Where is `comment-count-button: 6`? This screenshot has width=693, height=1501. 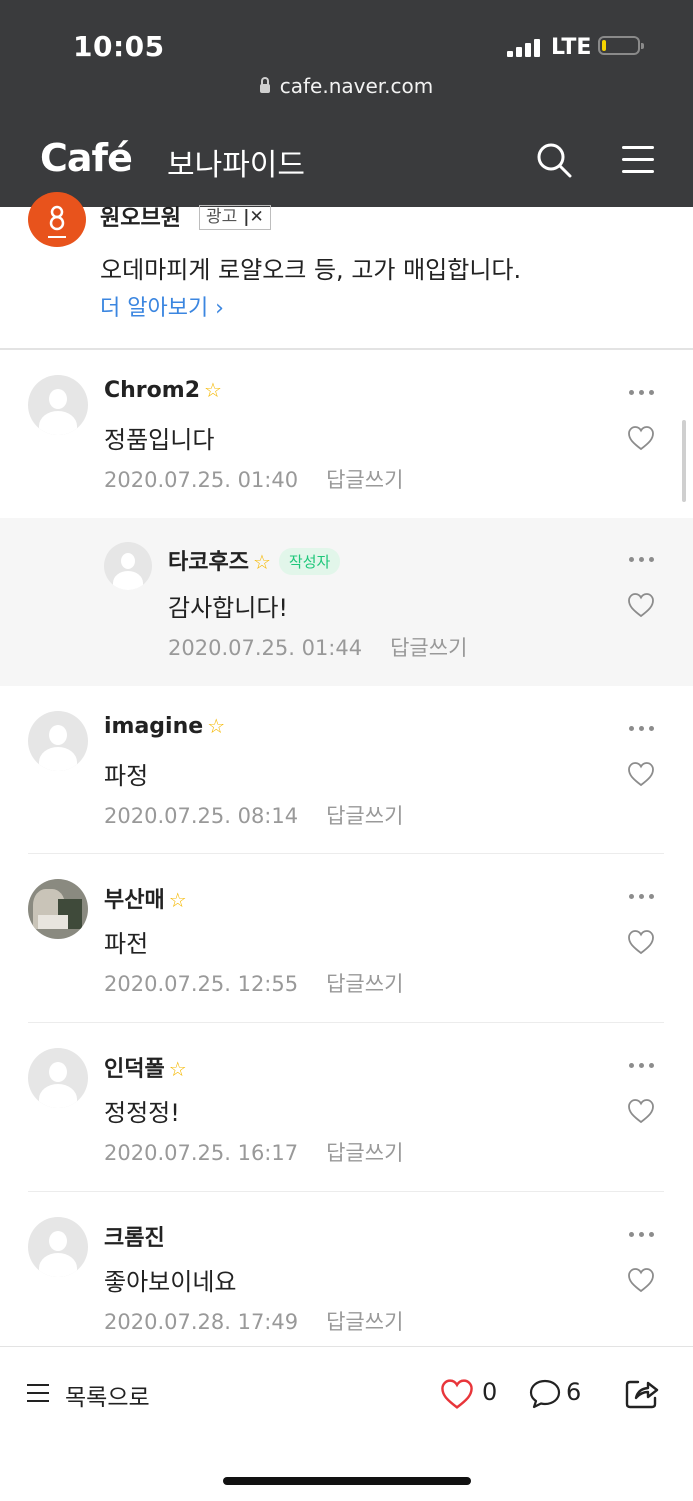
comment-count-button: 6 is located at coordinates (563, 1394).